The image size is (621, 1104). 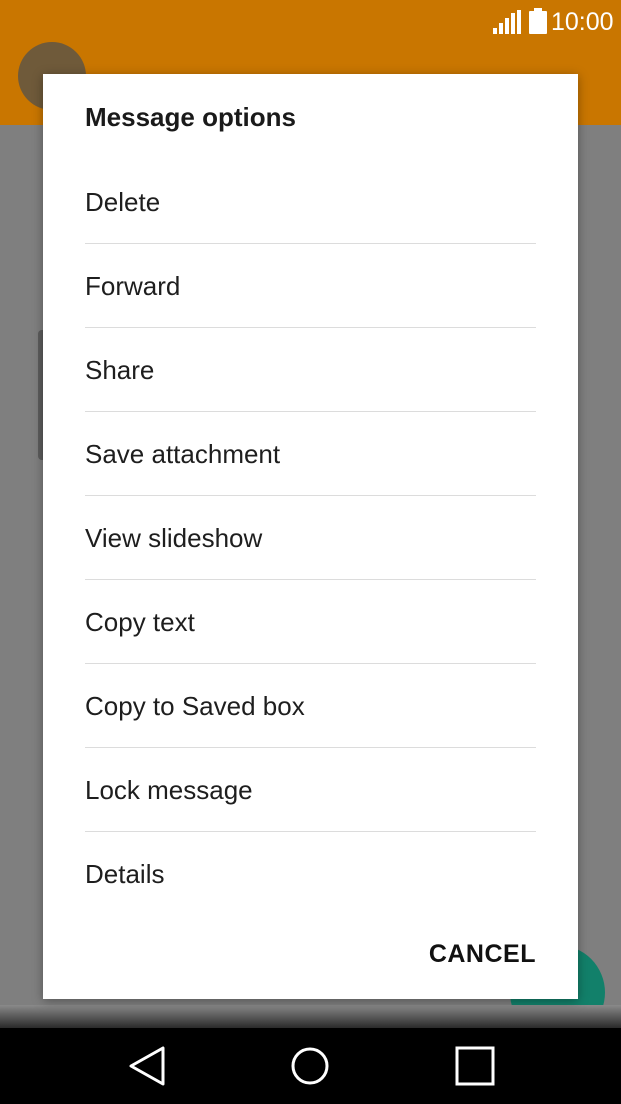 I want to click on back-icon, so click(x=147, y=1066).